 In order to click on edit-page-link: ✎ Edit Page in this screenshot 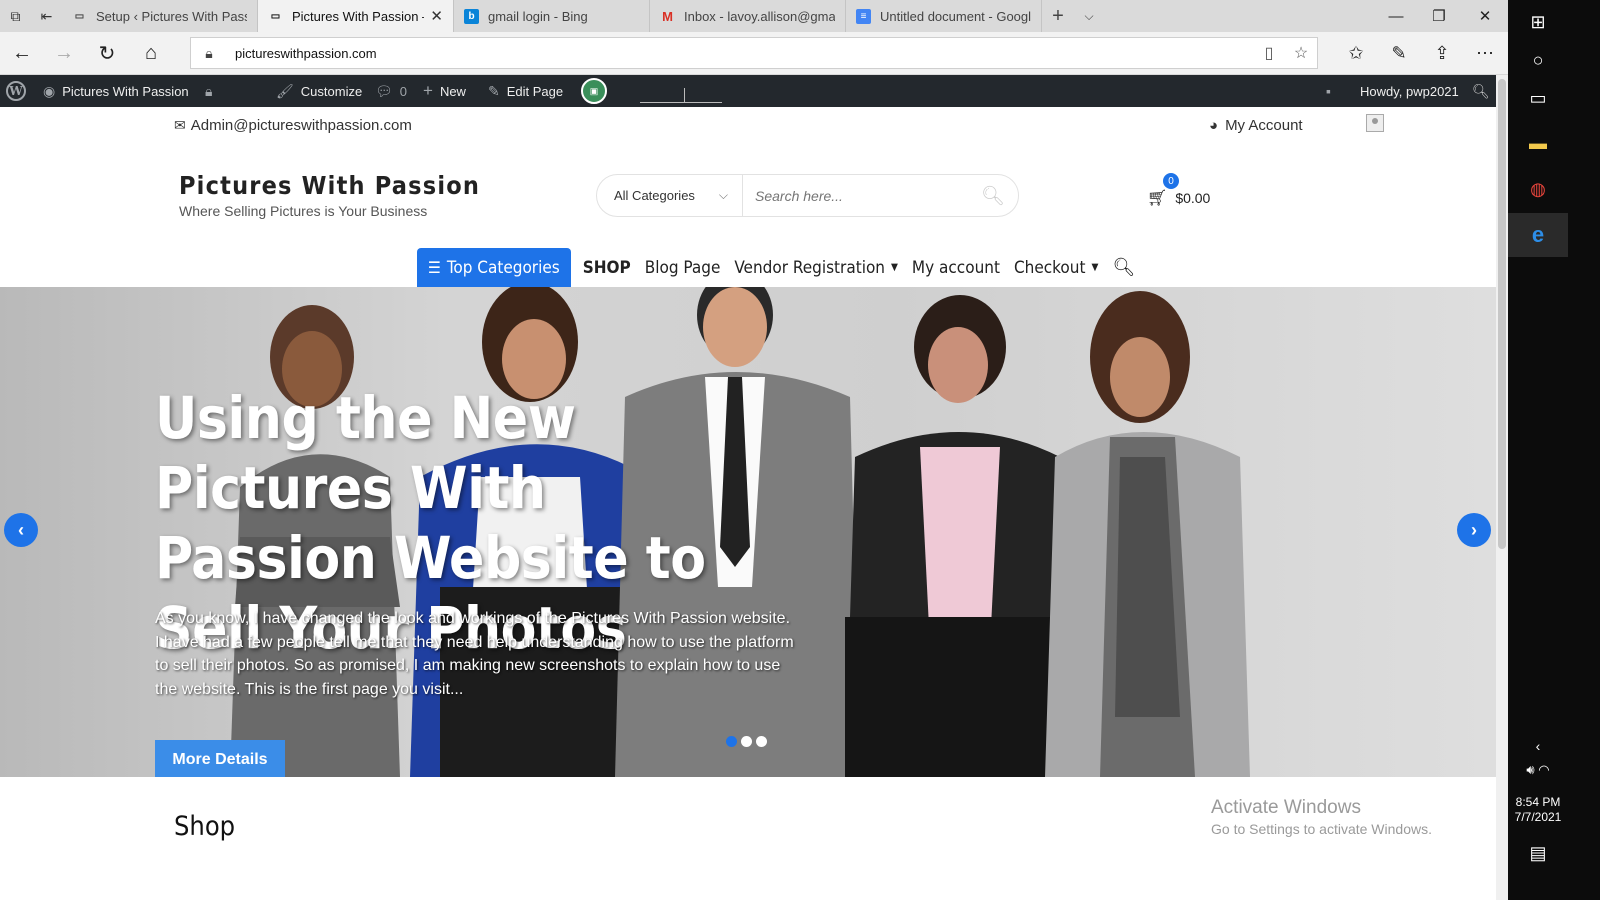, I will do `click(525, 91)`.